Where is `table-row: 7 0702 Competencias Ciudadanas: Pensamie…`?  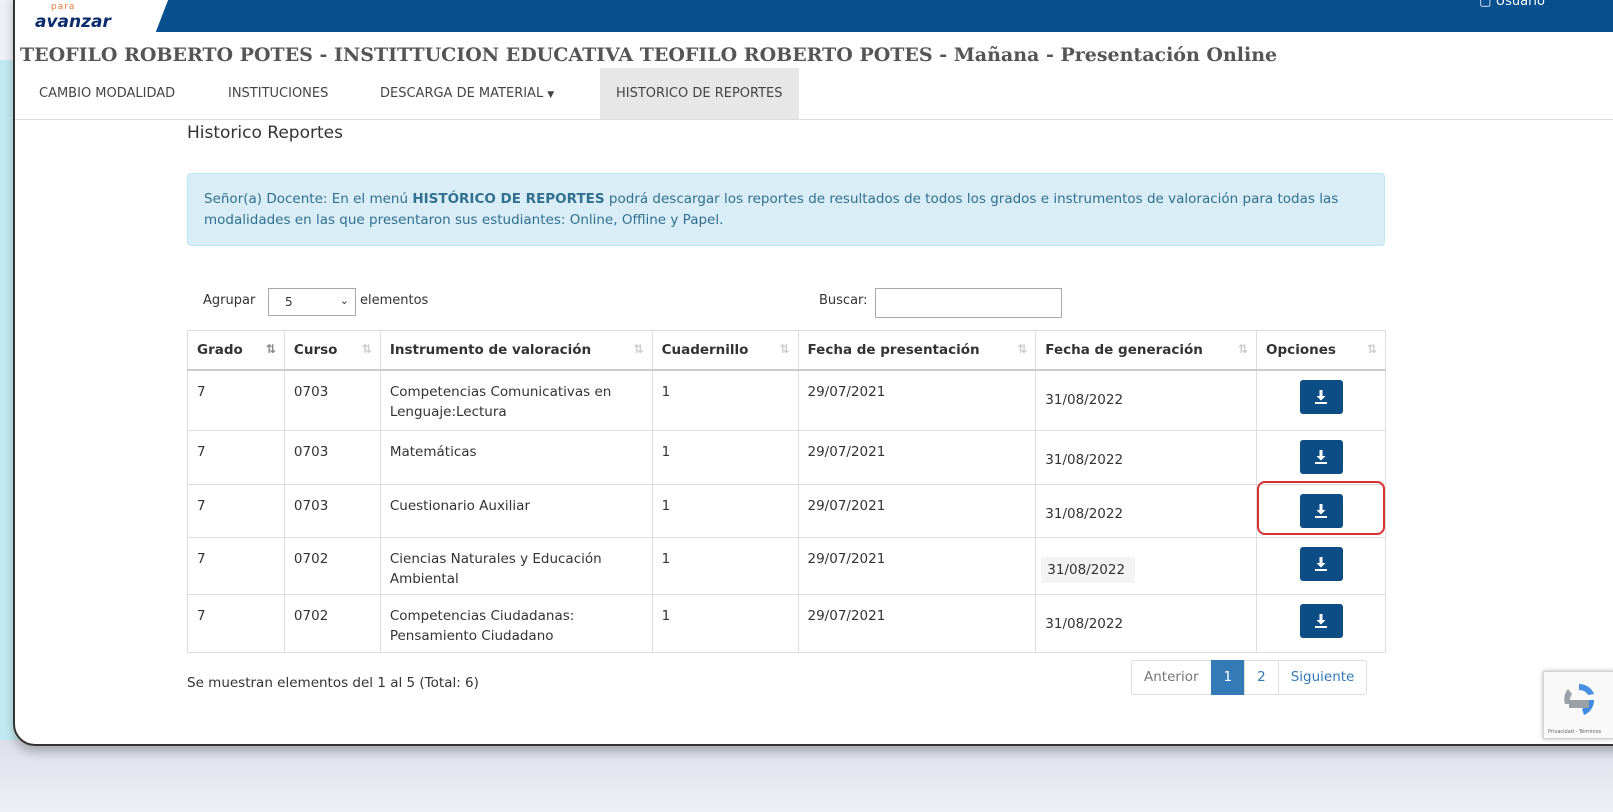
table-row: 7 0702 Competencias Ciudadanas: Pensamie… is located at coordinates (786, 623).